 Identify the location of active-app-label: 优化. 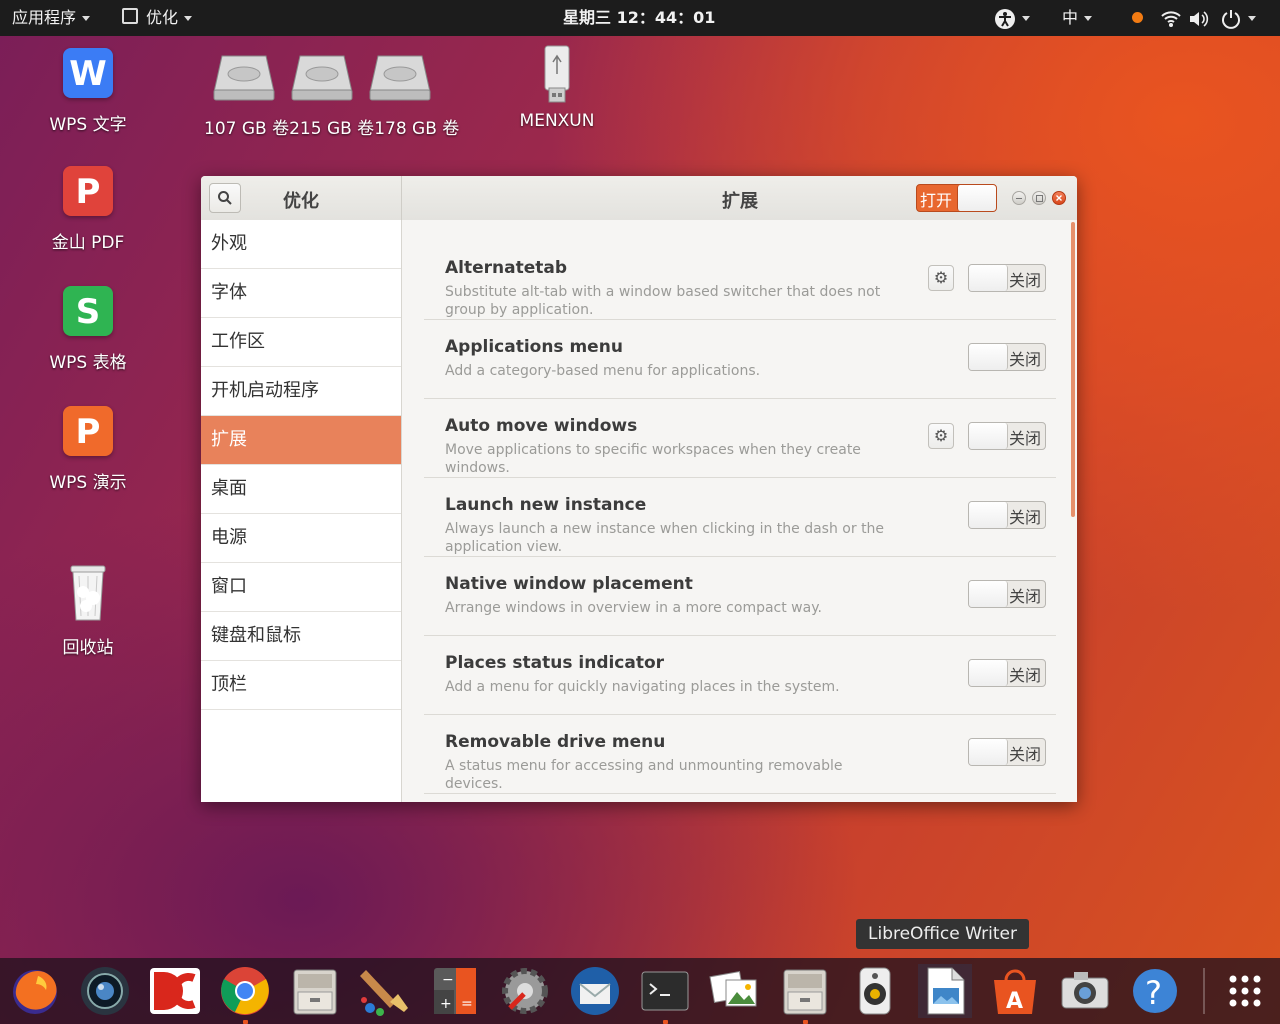
(162, 17).